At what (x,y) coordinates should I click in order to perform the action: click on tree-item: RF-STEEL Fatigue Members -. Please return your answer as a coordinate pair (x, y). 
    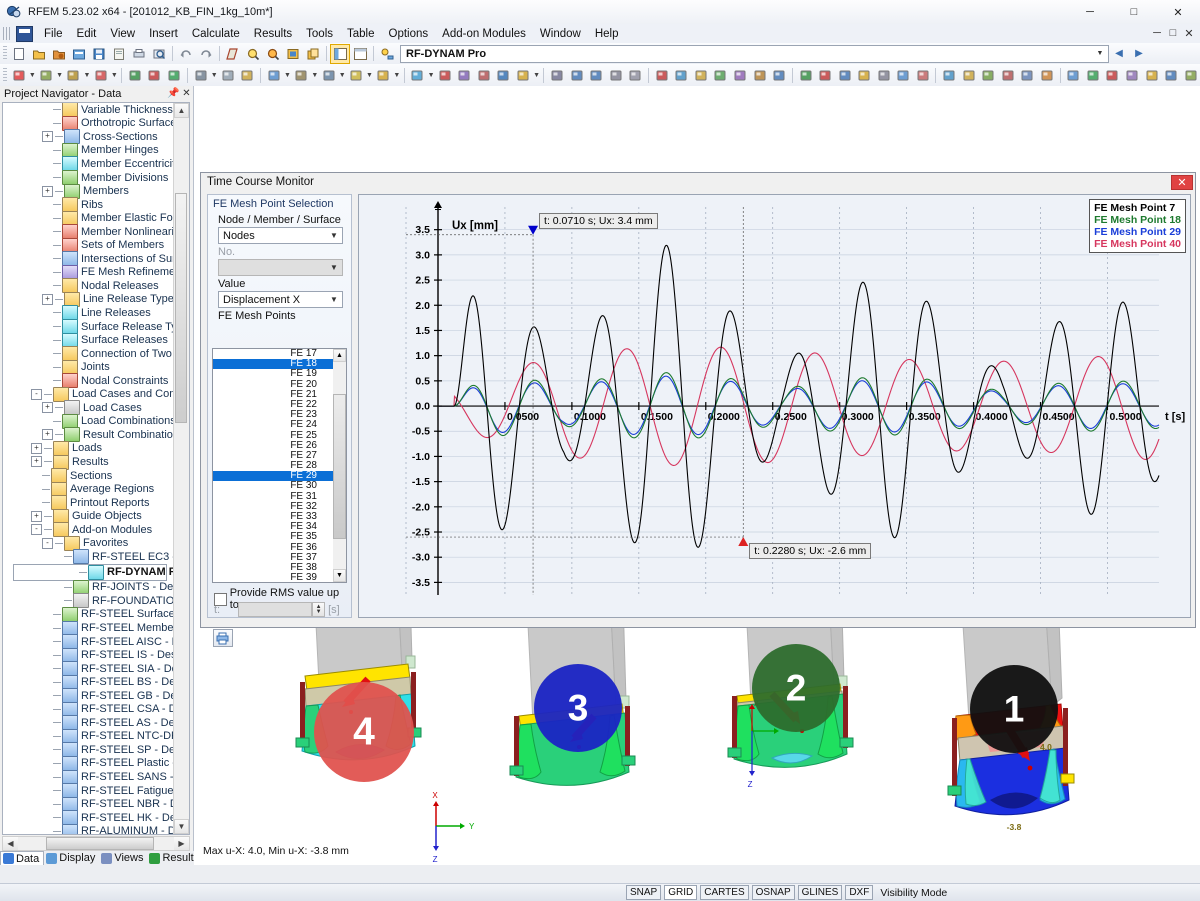
    Looking at the image, I should click on (89, 791).